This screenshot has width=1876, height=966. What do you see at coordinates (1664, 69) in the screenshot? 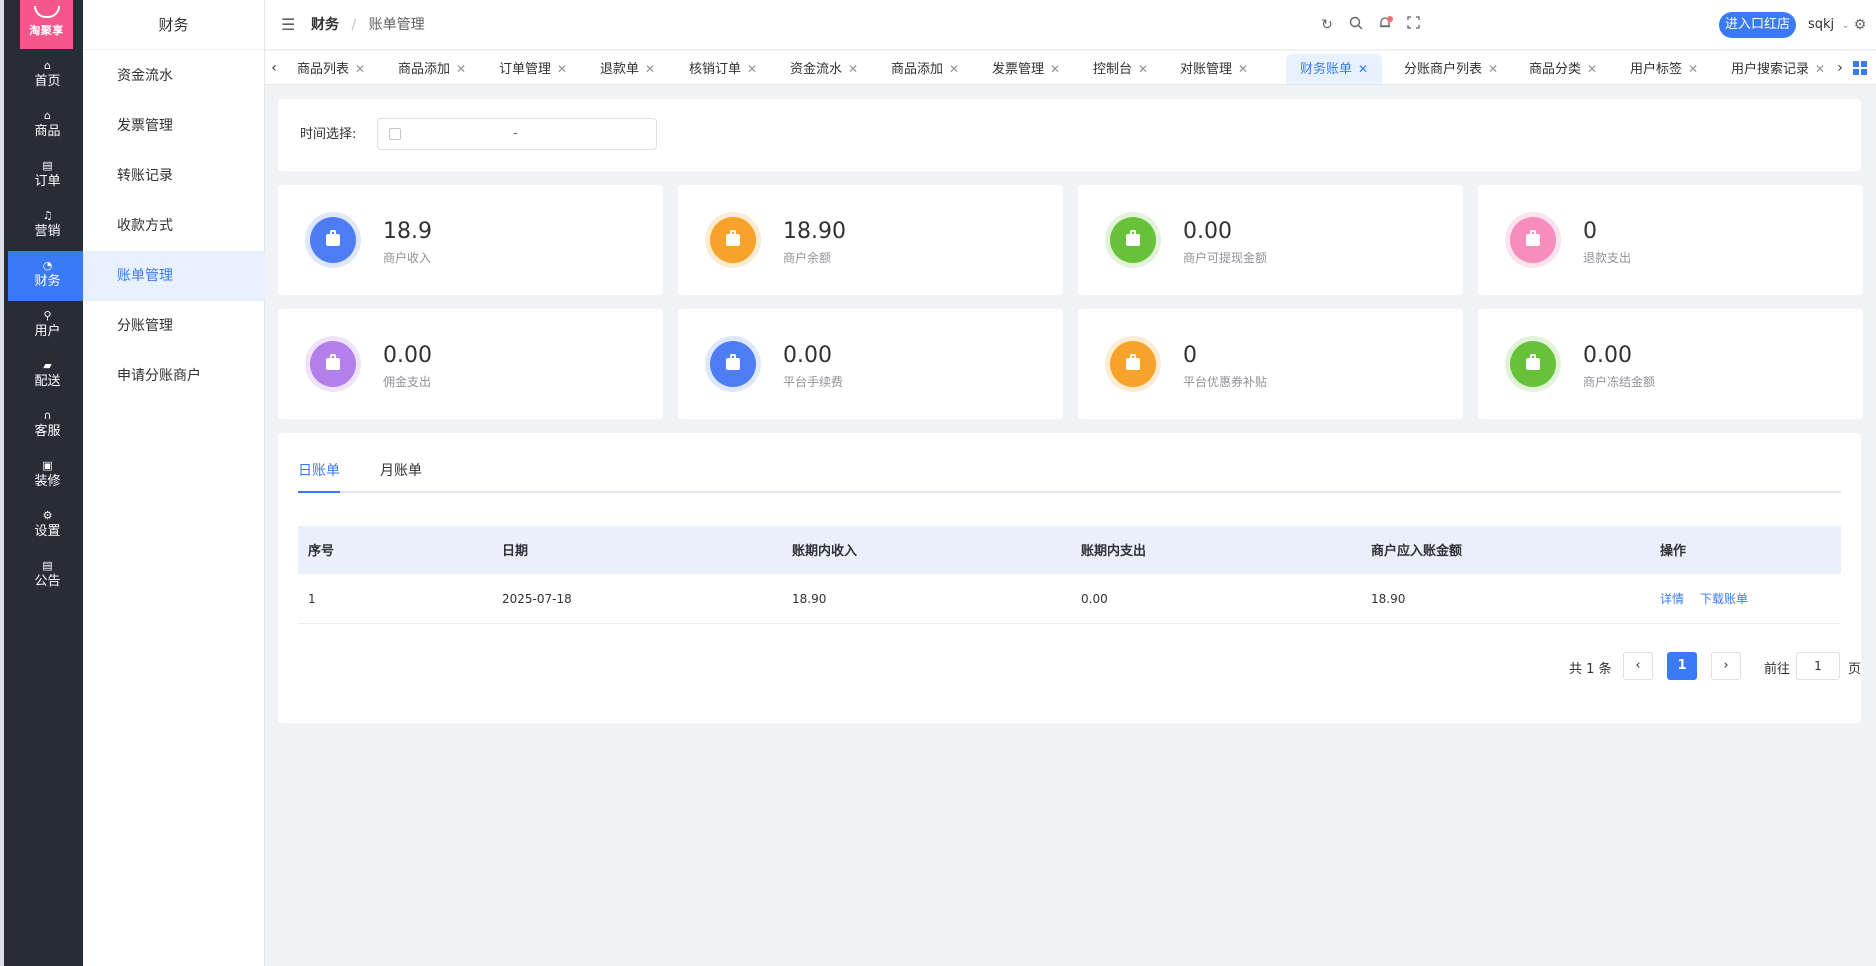
I see `page-tab-13: 用户标签 ✕` at bounding box center [1664, 69].